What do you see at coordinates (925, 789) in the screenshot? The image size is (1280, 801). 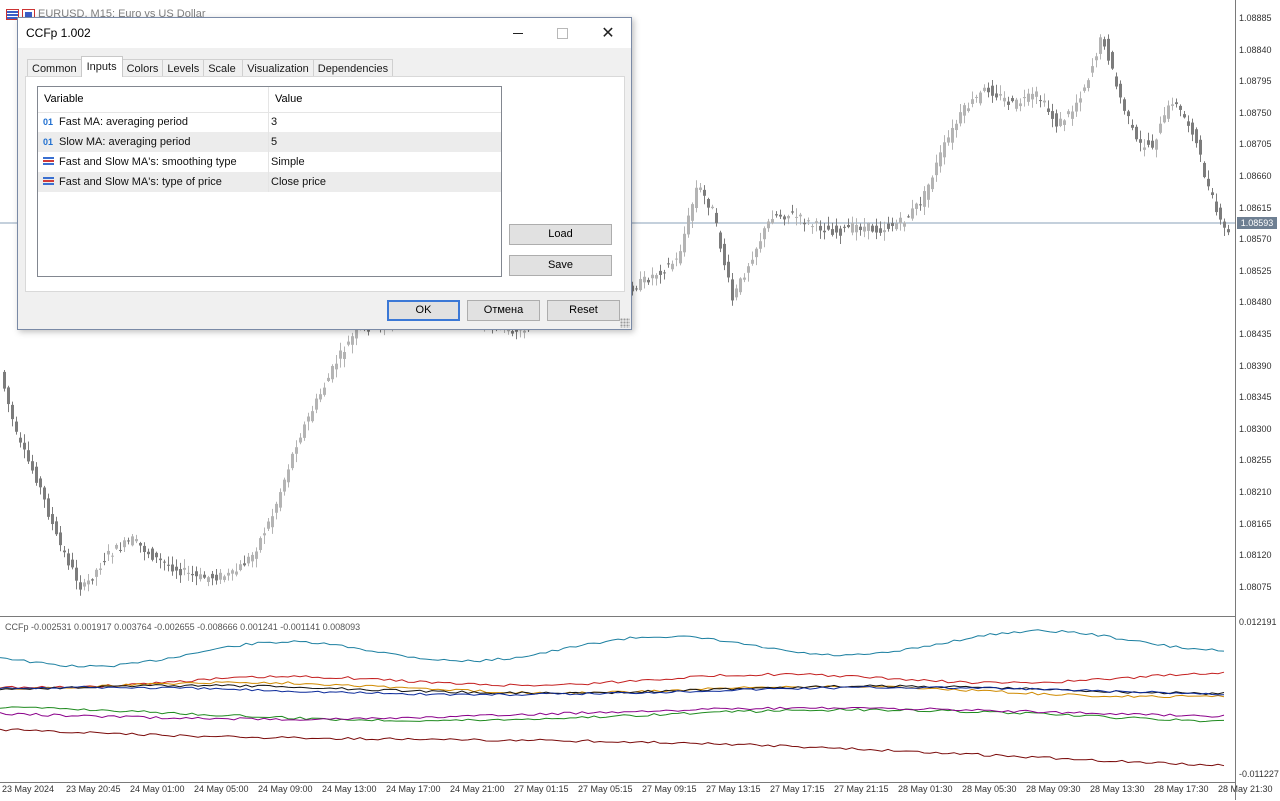 I see `time-axis-label: 28 May 01:30` at bounding box center [925, 789].